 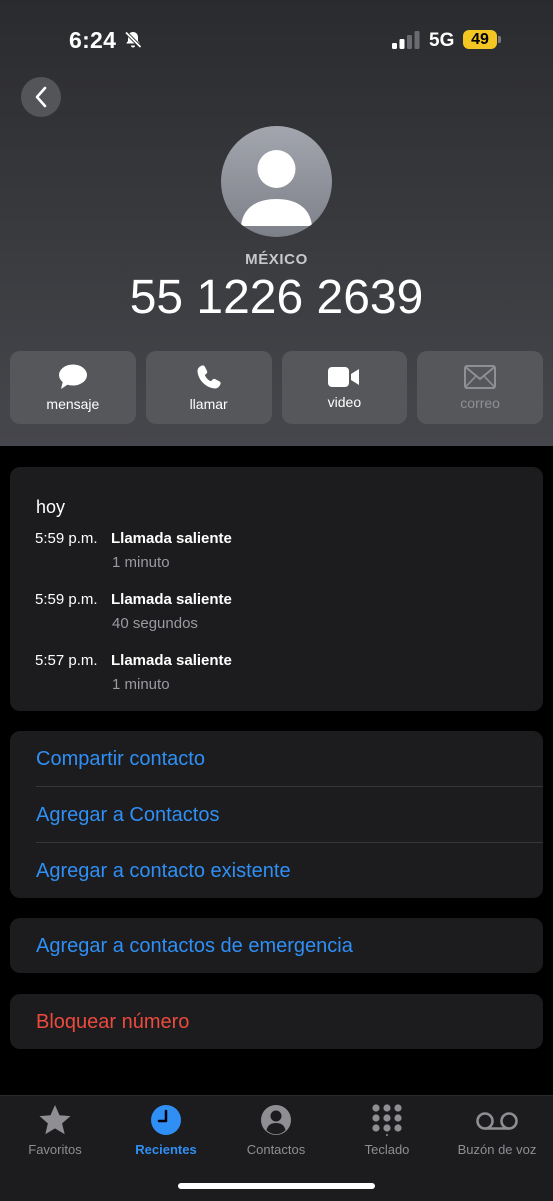 I want to click on tab-keypad: Teclado, so click(x=387, y=1130).